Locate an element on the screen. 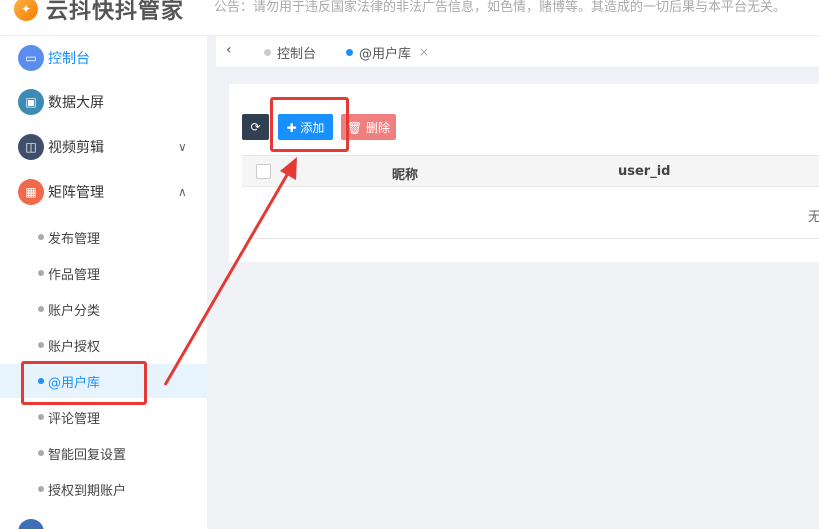 The width and height of the screenshot is (819, 529). table-header: 昵称 user_id is located at coordinates (530, 171).